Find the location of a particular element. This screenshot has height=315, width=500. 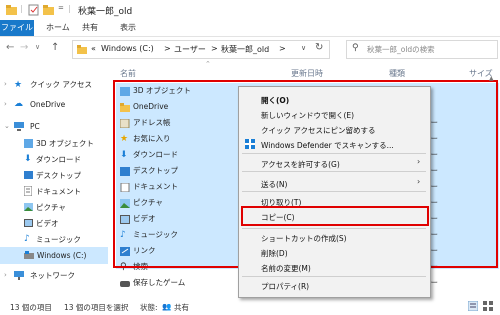

item-count: 13 個の項目 is located at coordinates (31, 307).